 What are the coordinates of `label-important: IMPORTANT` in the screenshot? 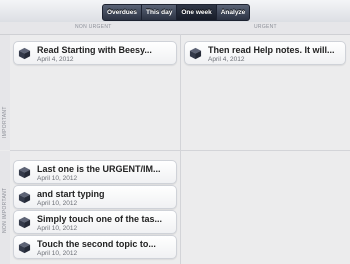 It's located at (5, 122).